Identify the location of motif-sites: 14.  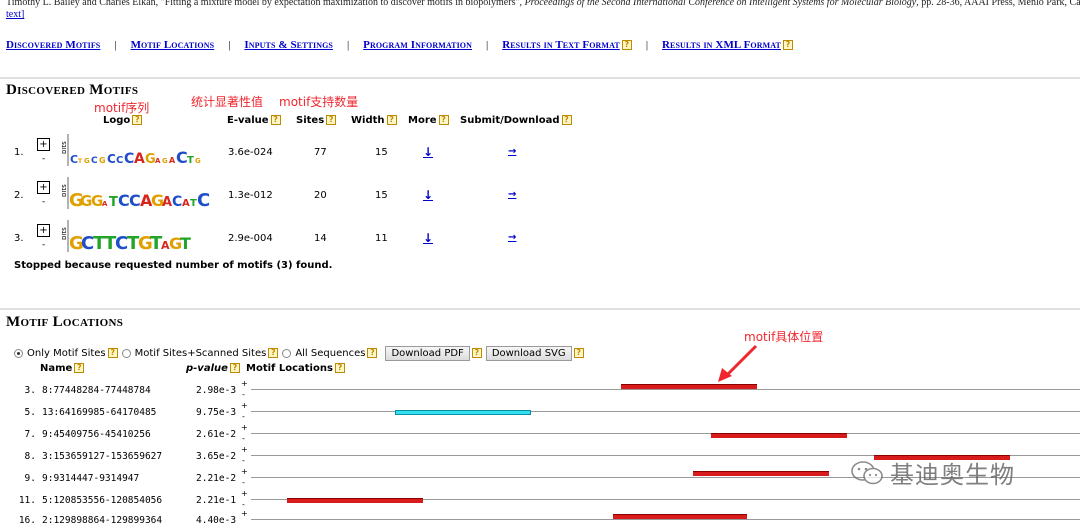
(320, 238).